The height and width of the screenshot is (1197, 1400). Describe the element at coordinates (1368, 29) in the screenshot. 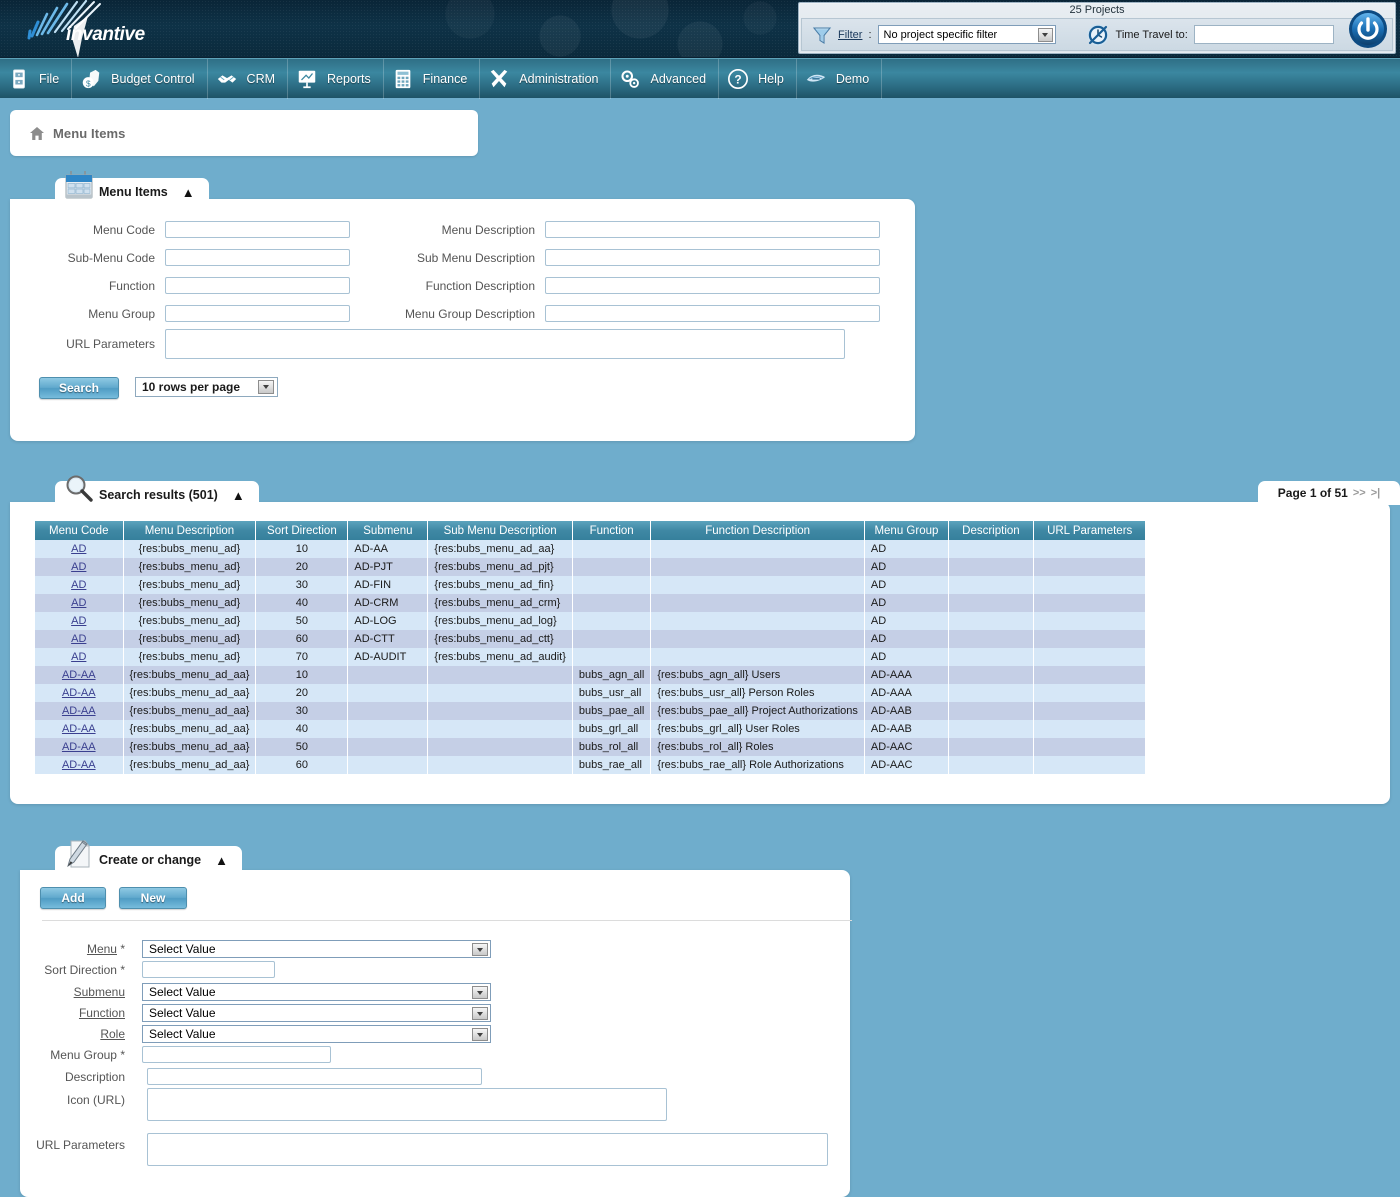

I see `power-button-icon` at that location.